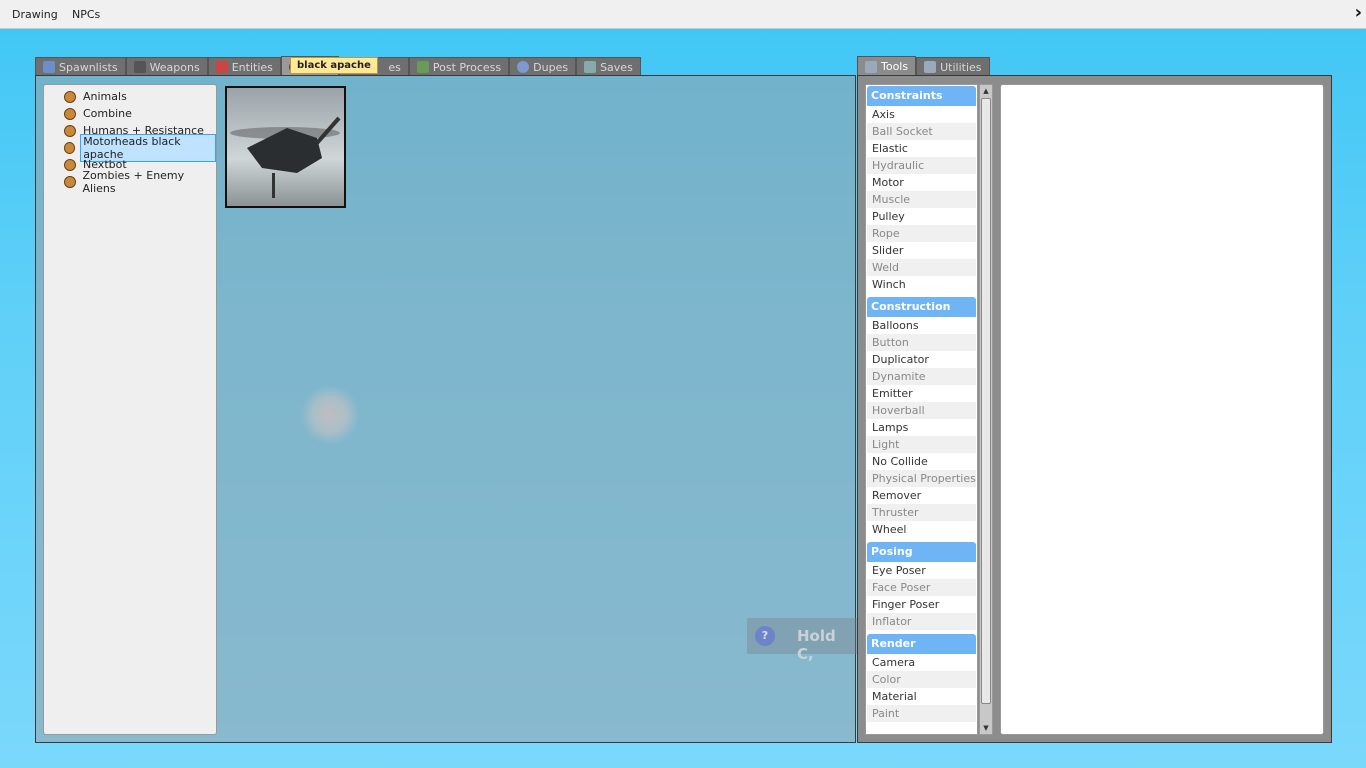  I want to click on tool-item: Material, so click(921, 696).